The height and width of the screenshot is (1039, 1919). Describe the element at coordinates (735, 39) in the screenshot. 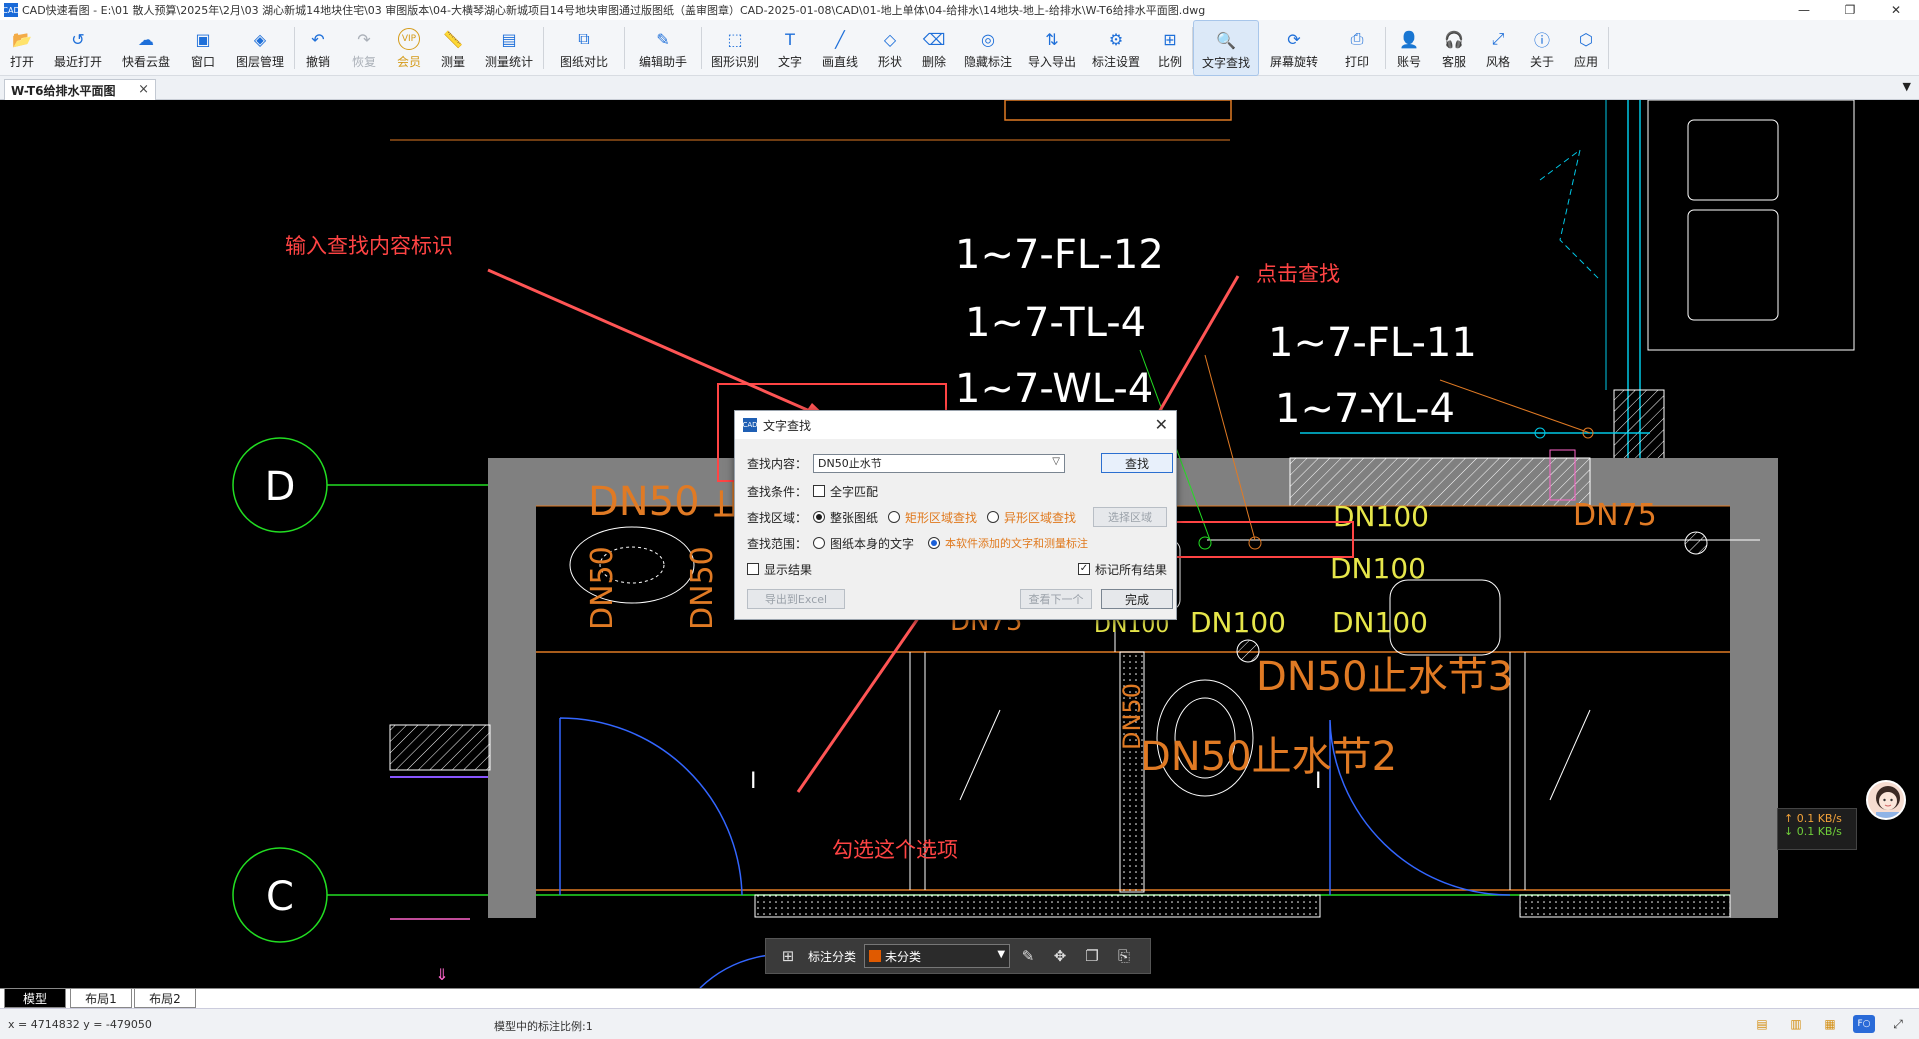

I see `shape-recognition-icon: ⬚` at that location.